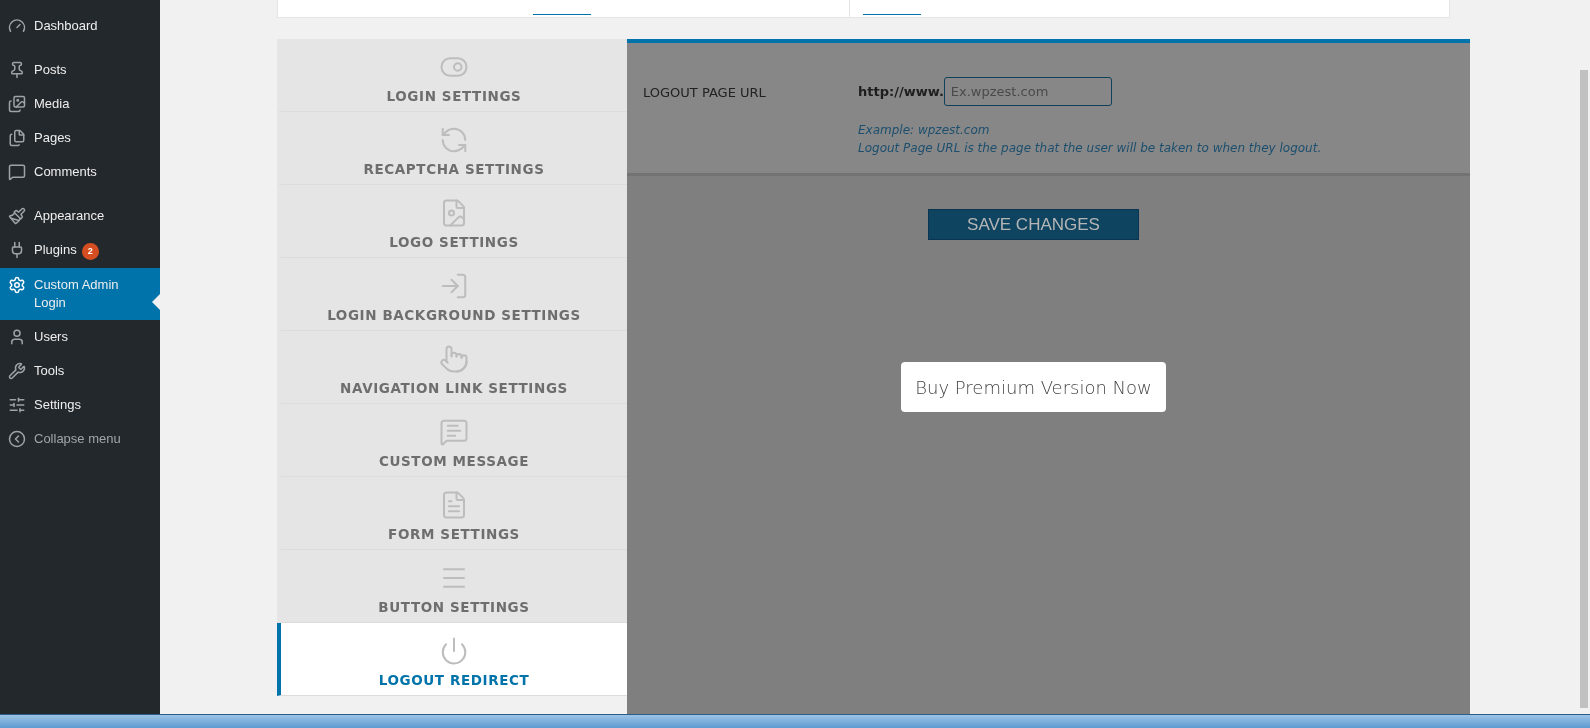 This screenshot has height=728, width=1590. What do you see at coordinates (17, 405) in the screenshot?
I see `sliders-icon` at bounding box center [17, 405].